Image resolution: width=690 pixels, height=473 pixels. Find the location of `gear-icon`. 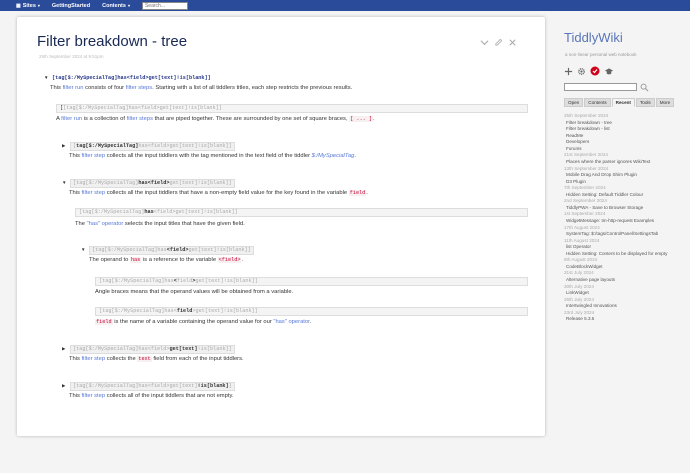

gear-icon is located at coordinates (581, 71).